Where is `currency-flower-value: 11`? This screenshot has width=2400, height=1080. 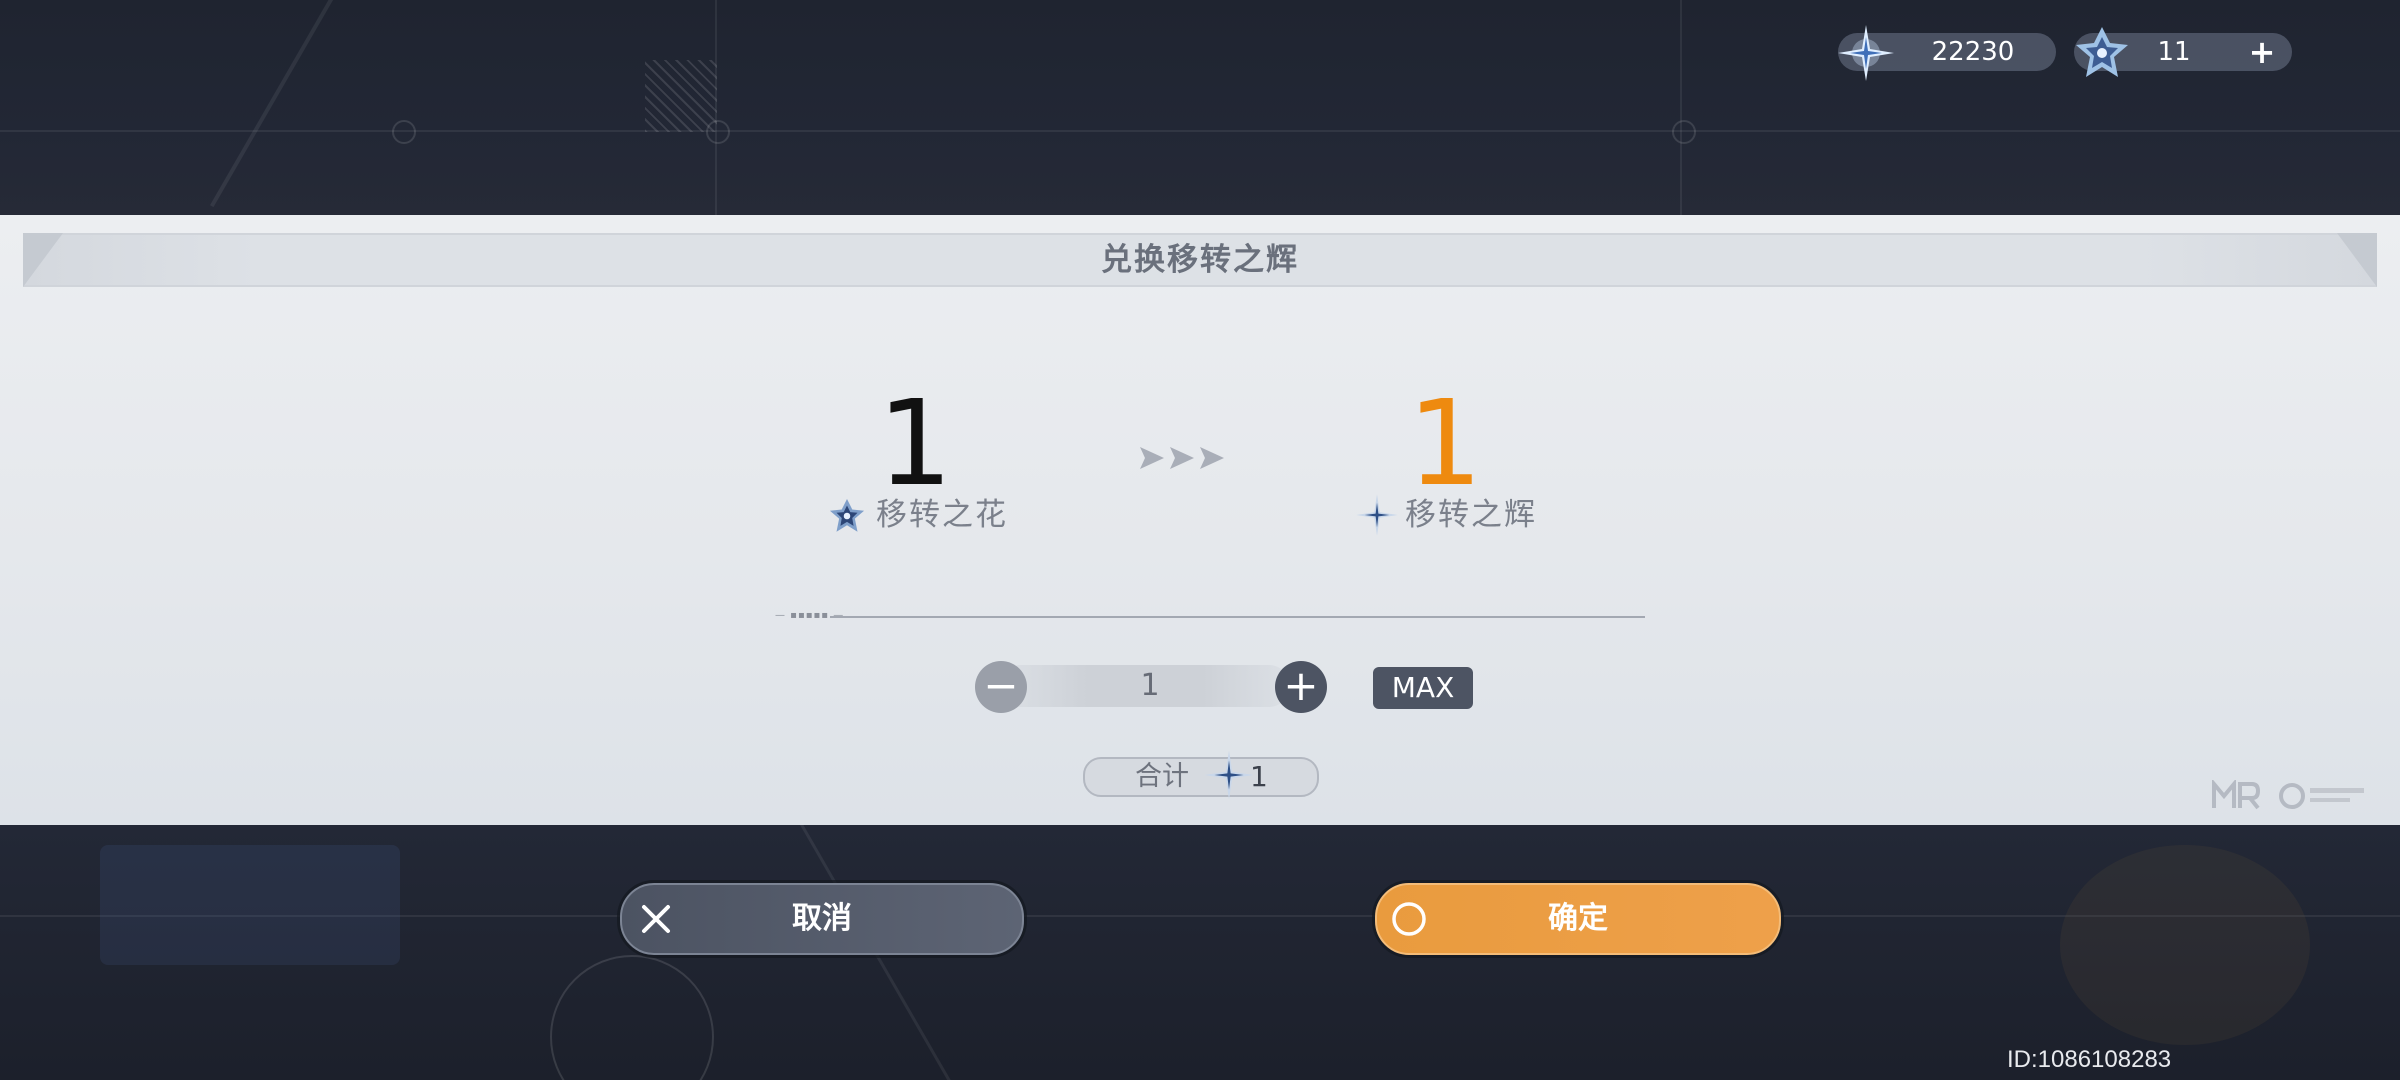
currency-flower-value: 11 is located at coordinates (2174, 52).